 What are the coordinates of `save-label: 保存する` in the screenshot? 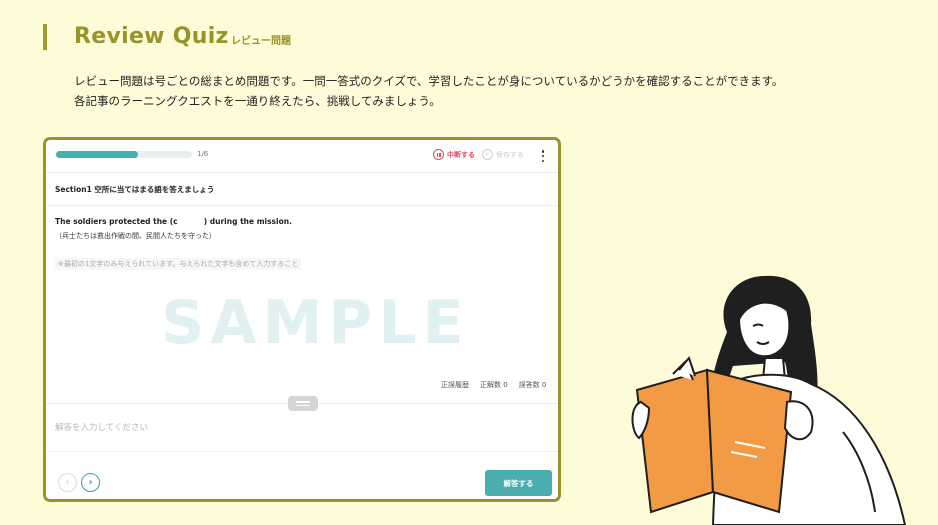 It's located at (510, 154).